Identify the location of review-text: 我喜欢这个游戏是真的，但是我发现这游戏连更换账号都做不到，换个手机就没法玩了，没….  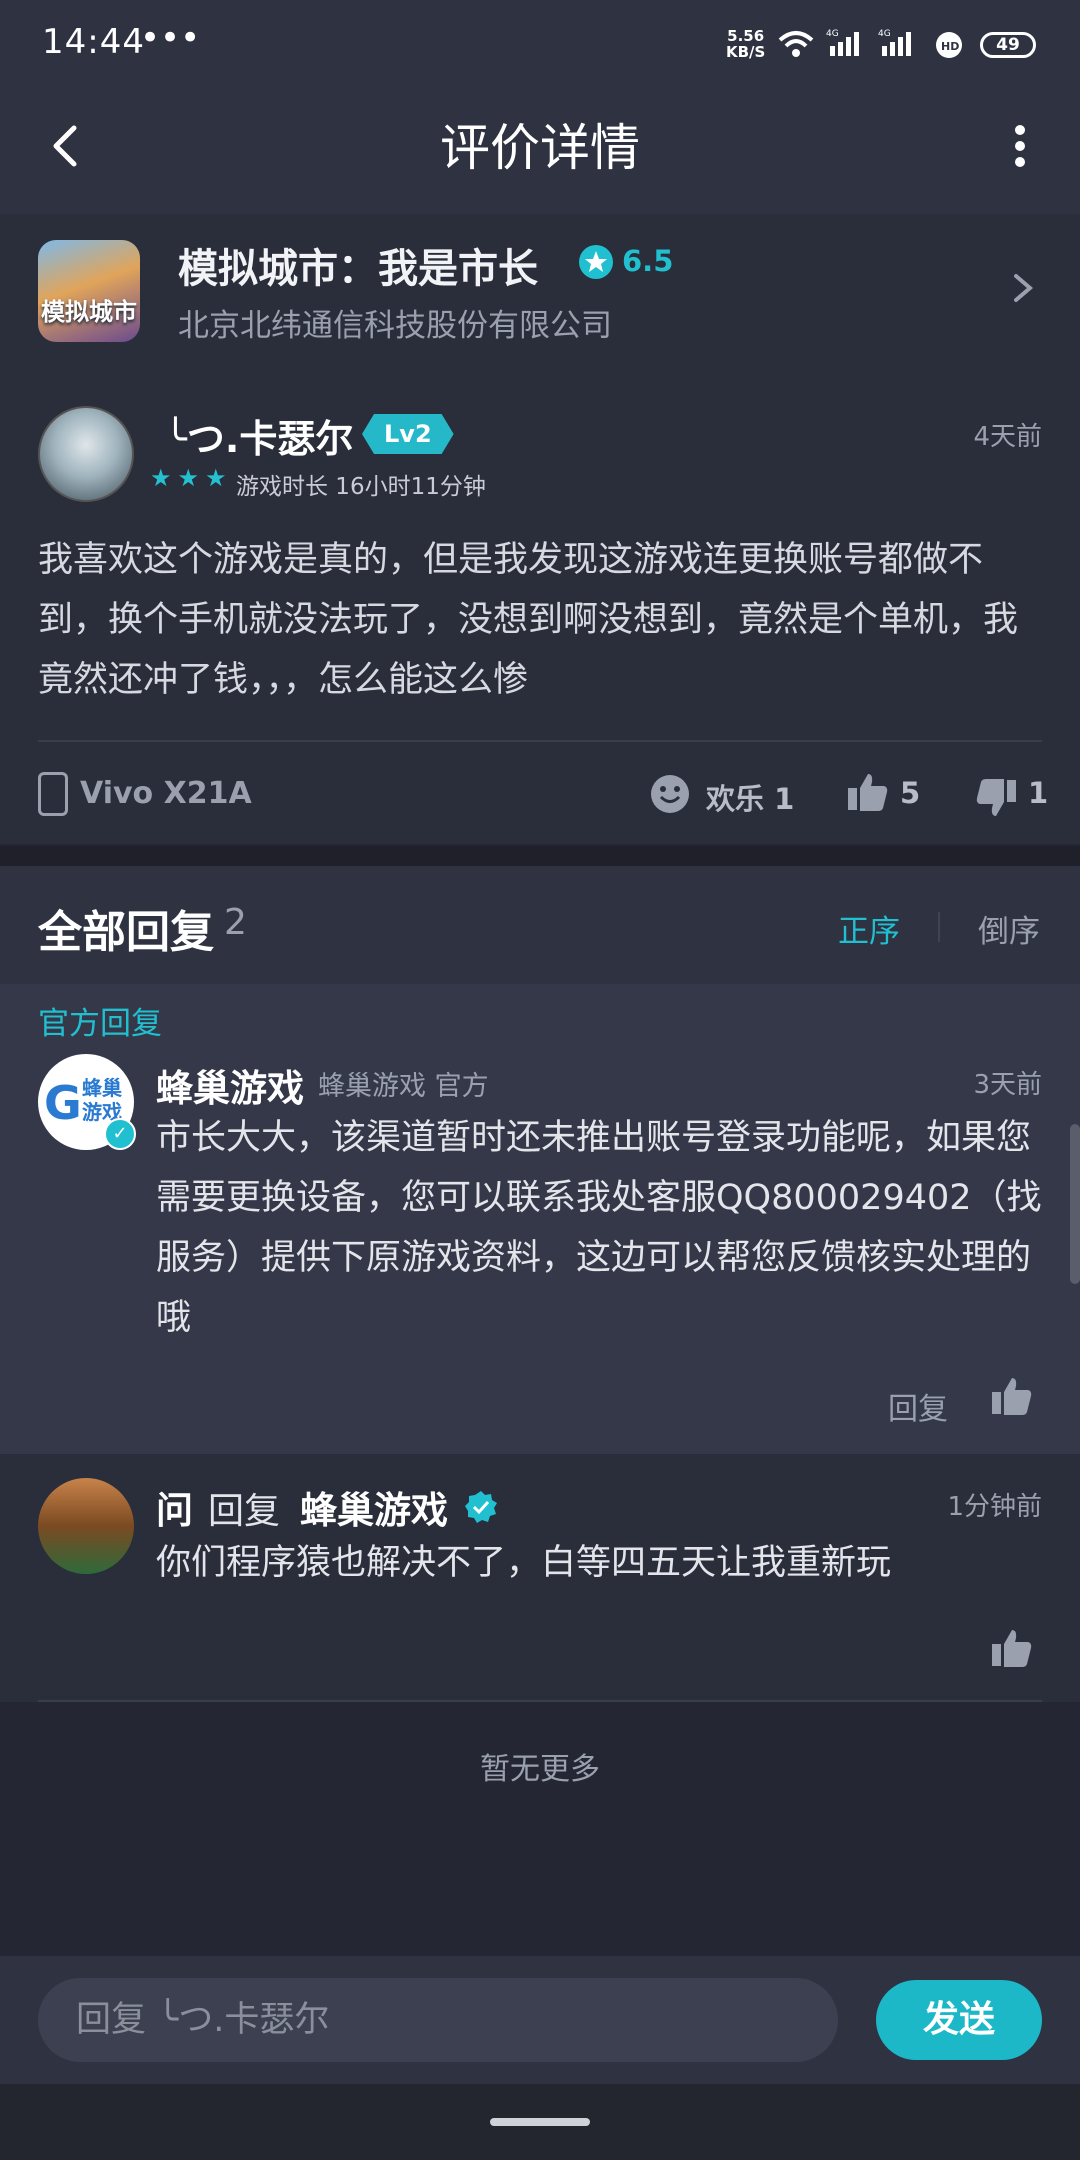
(528, 620).